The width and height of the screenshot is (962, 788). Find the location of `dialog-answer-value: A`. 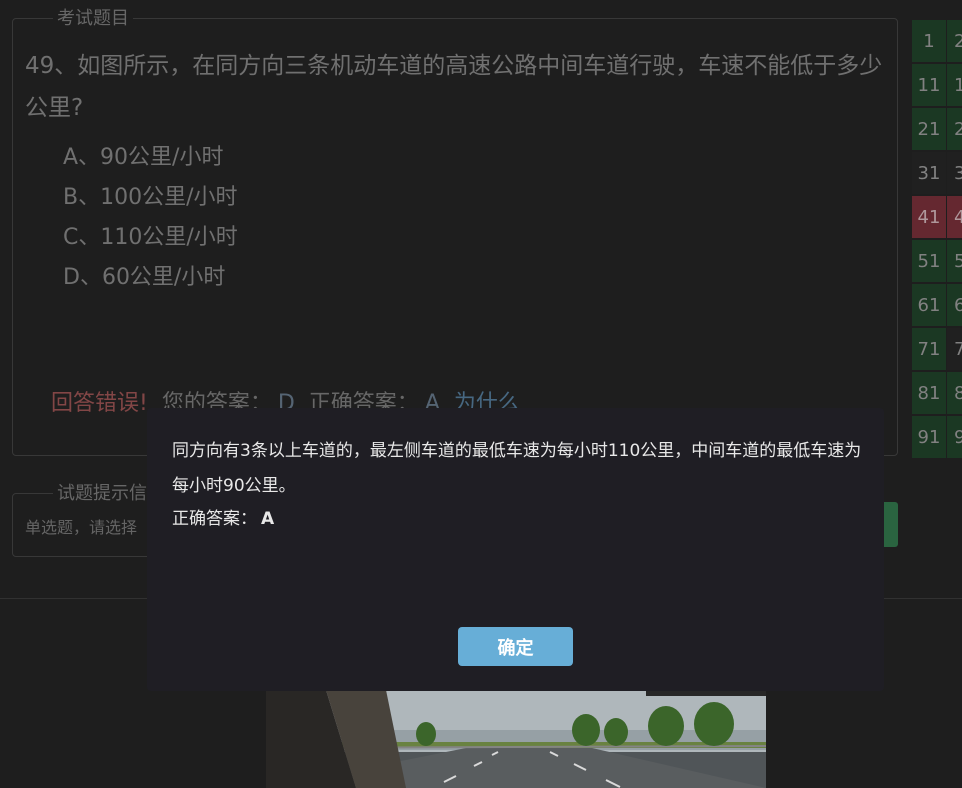

dialog-answer-value: A is located at coordinates (268, 519).